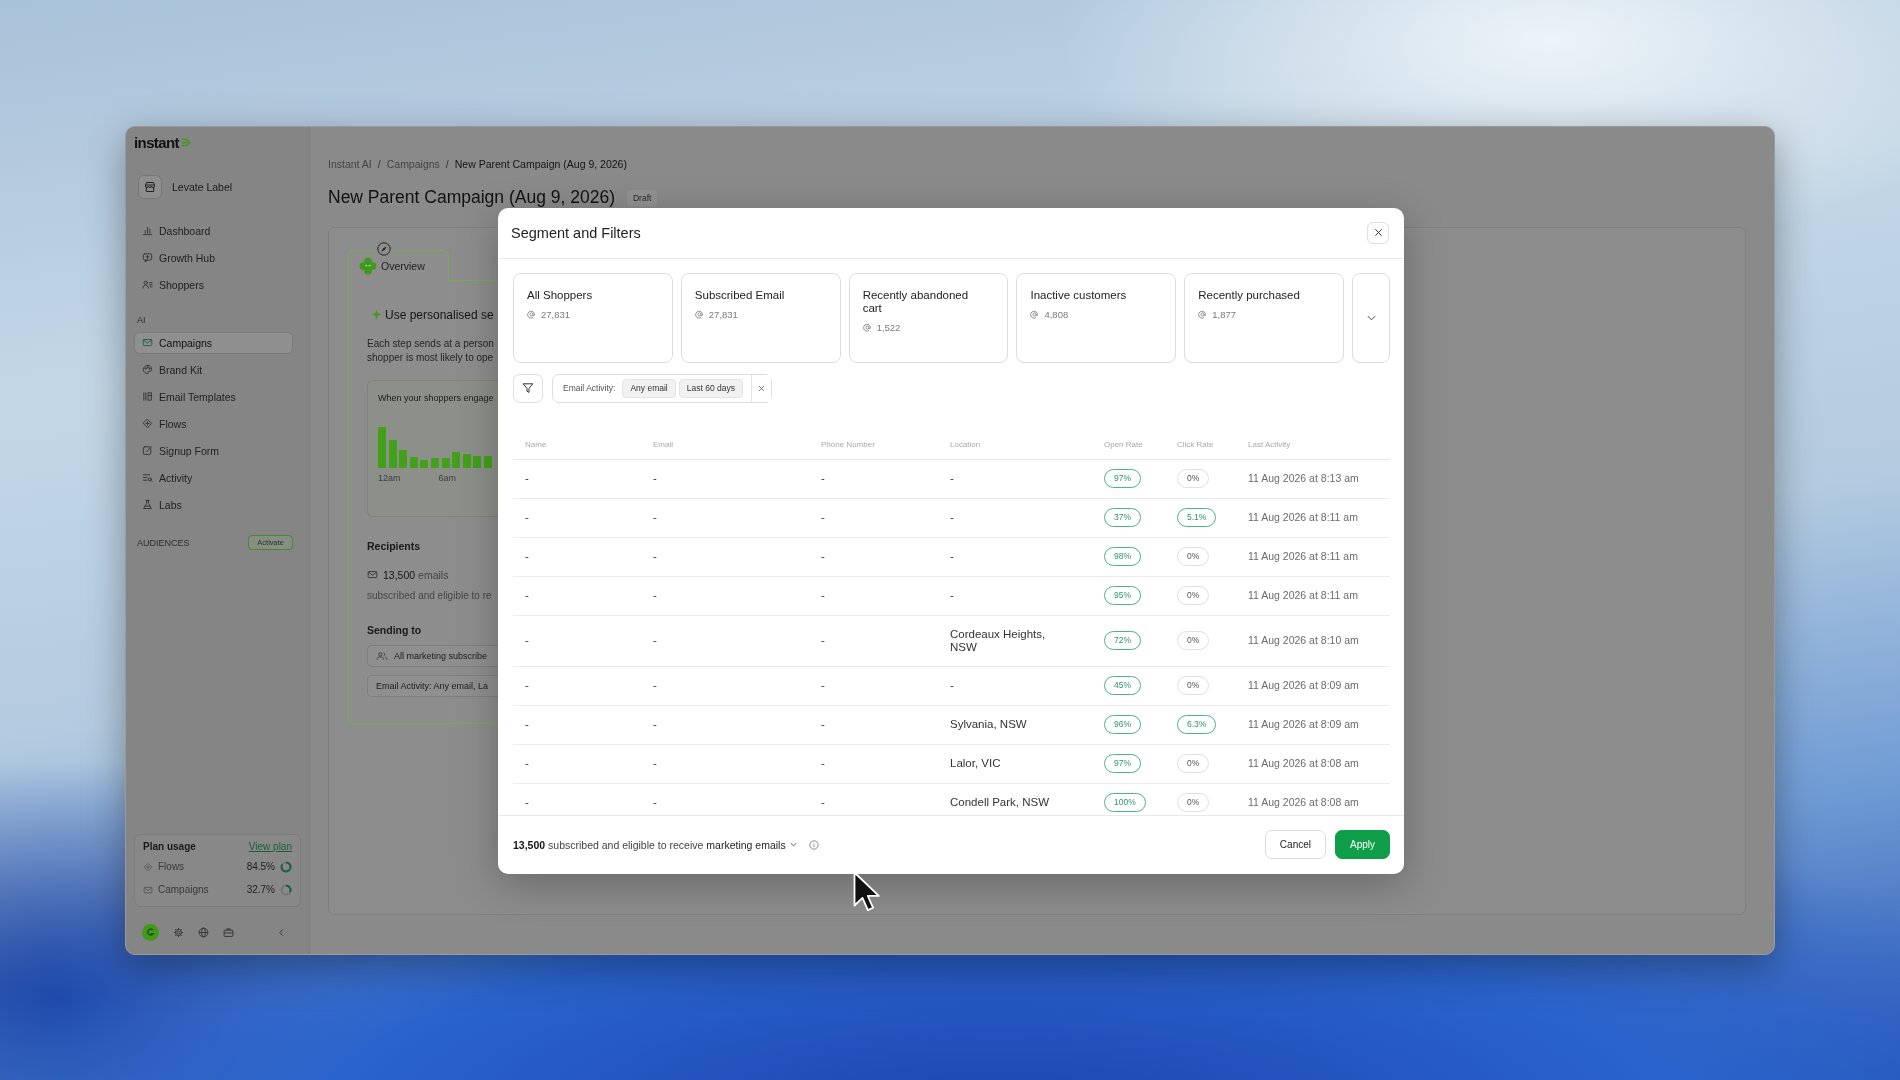  Describe the element at coordinates (281, 932) in the screenshot. I see `chevron-left-icon` at that location.